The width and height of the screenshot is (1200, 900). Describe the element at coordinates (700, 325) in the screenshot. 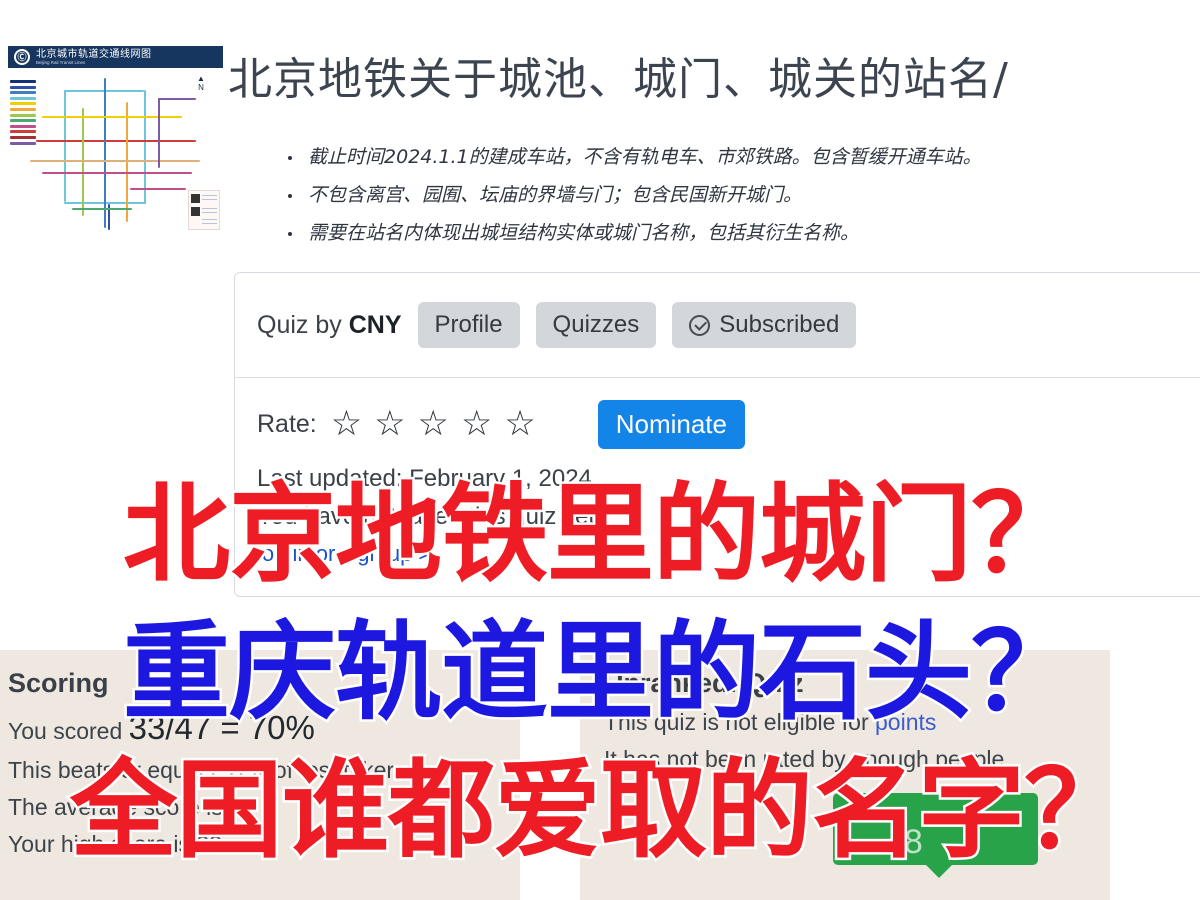

I see `check-circle-icon` at that location.